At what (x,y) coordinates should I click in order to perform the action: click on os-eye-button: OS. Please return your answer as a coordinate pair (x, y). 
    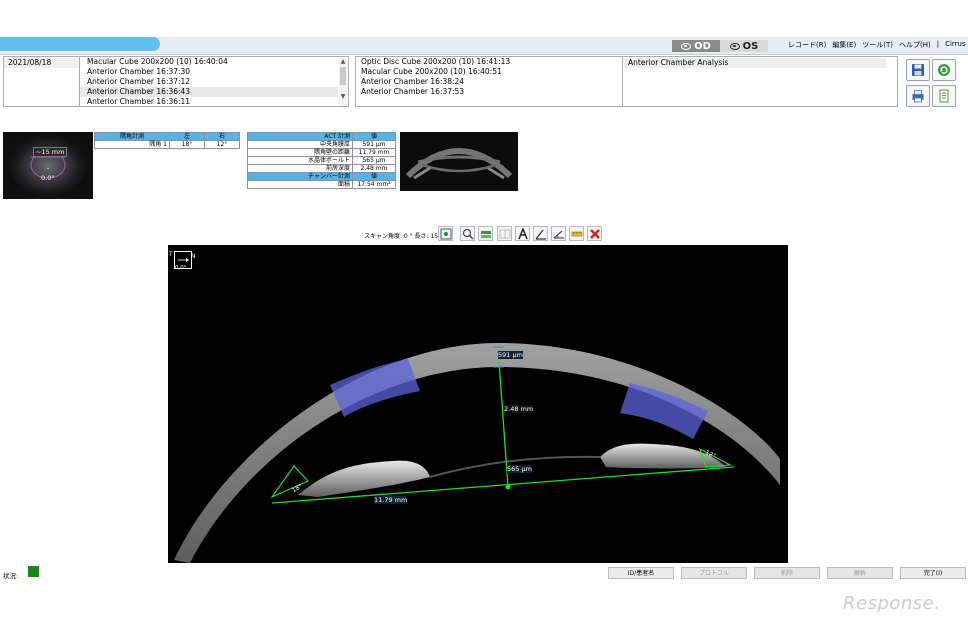
    Looking at the image, I should click on (744, 46).